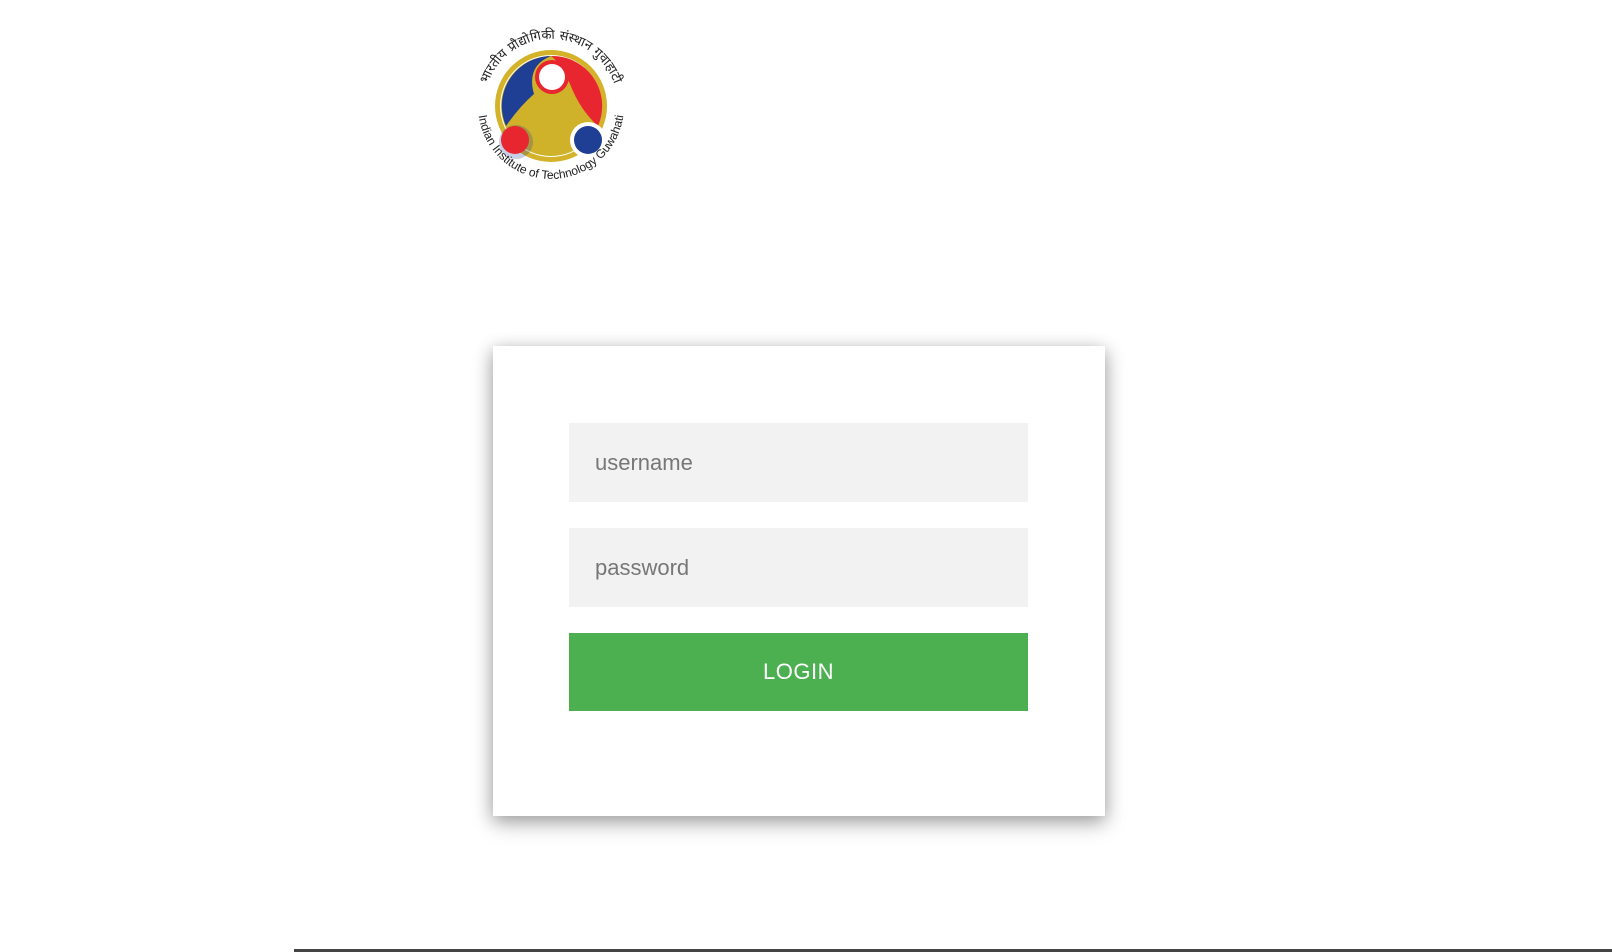 The image size is (1612, 952). What do you see at coordinates (798, 672) in the screenshot?
I see `login-button: LOGIN` at bounding box center [798, 672].